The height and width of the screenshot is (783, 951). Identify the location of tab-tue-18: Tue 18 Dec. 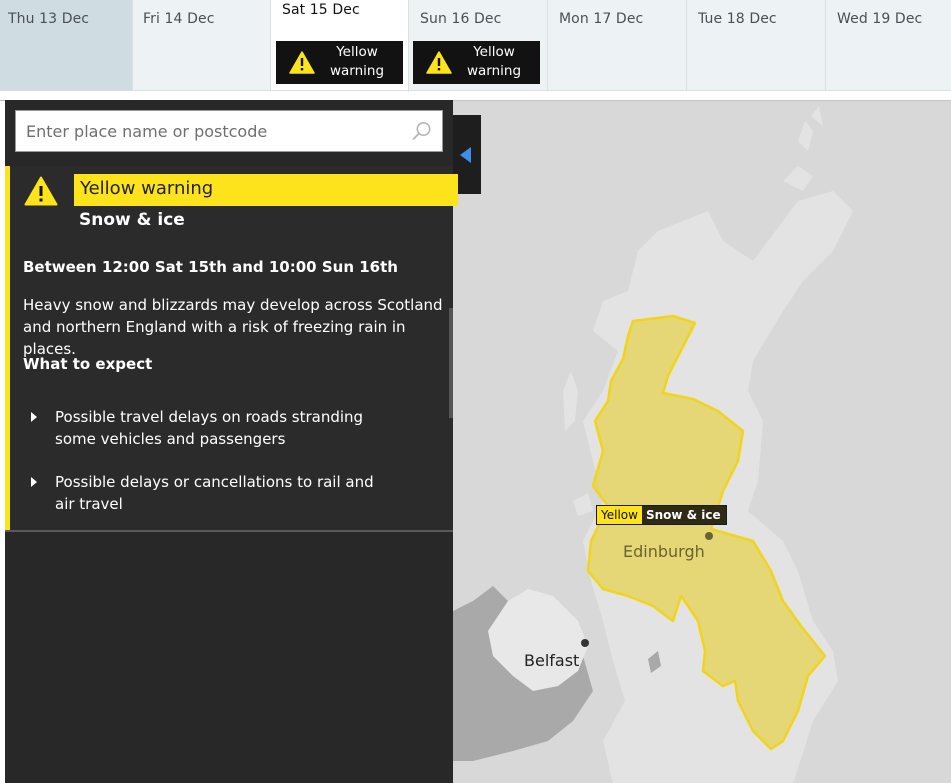
(756, 45).